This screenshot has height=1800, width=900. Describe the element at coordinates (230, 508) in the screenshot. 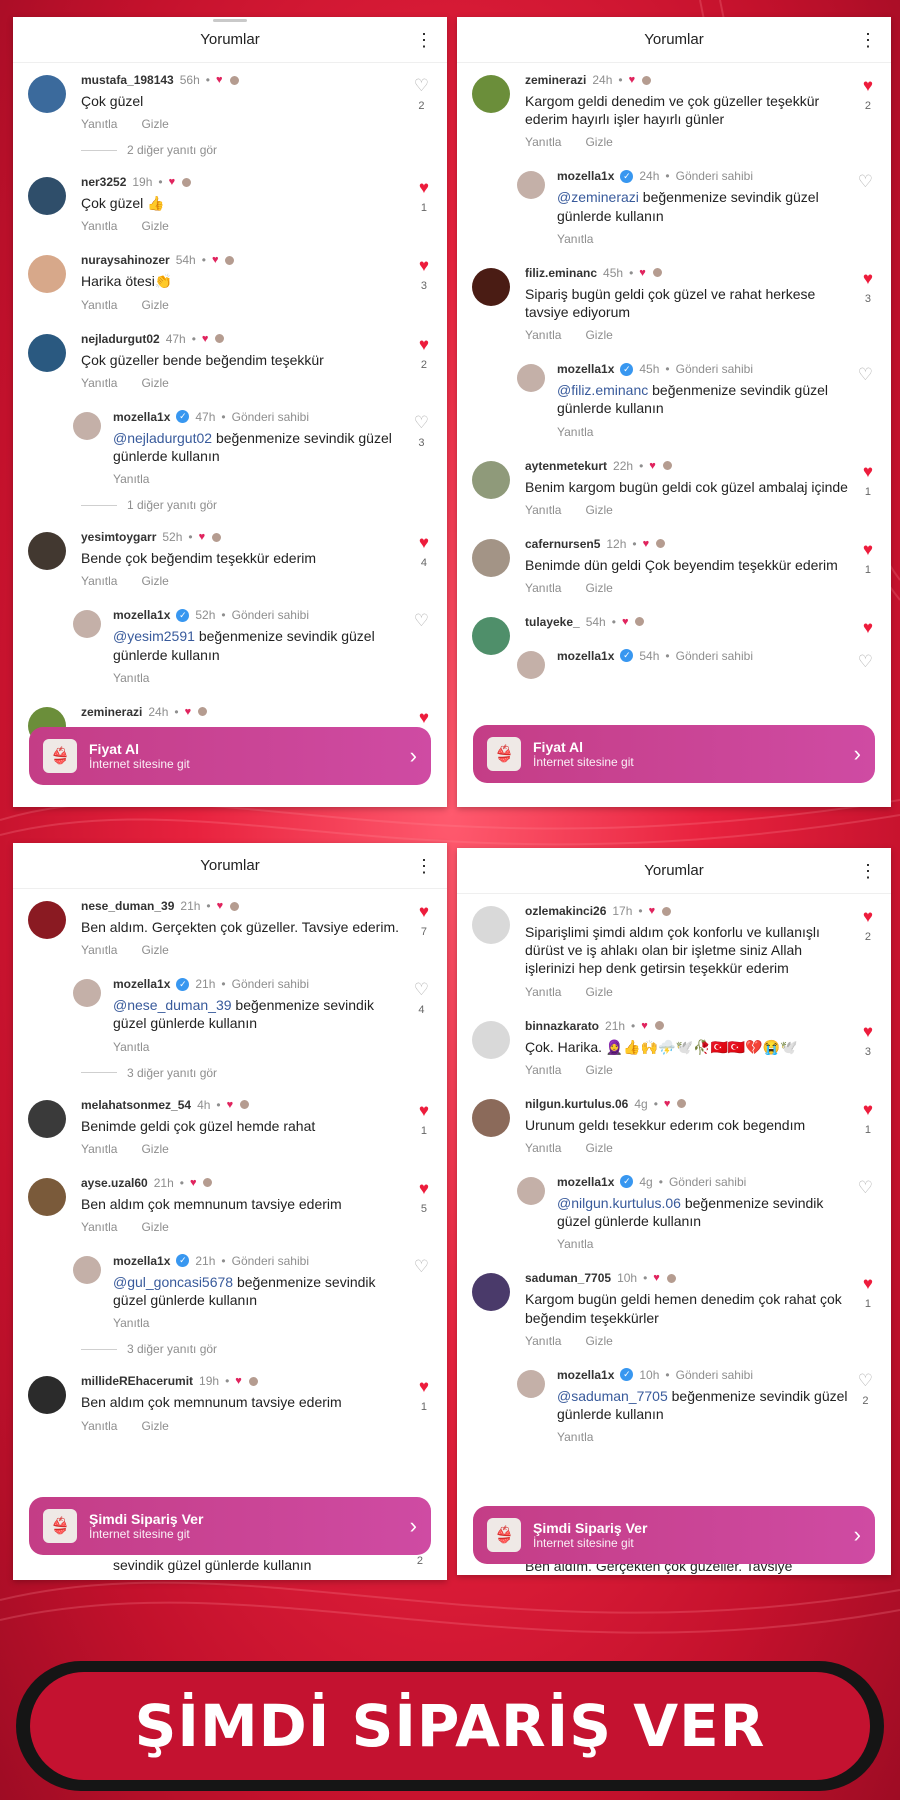

I see `see-more-replies-link: 1 diğer yanıtı gör` at that location.